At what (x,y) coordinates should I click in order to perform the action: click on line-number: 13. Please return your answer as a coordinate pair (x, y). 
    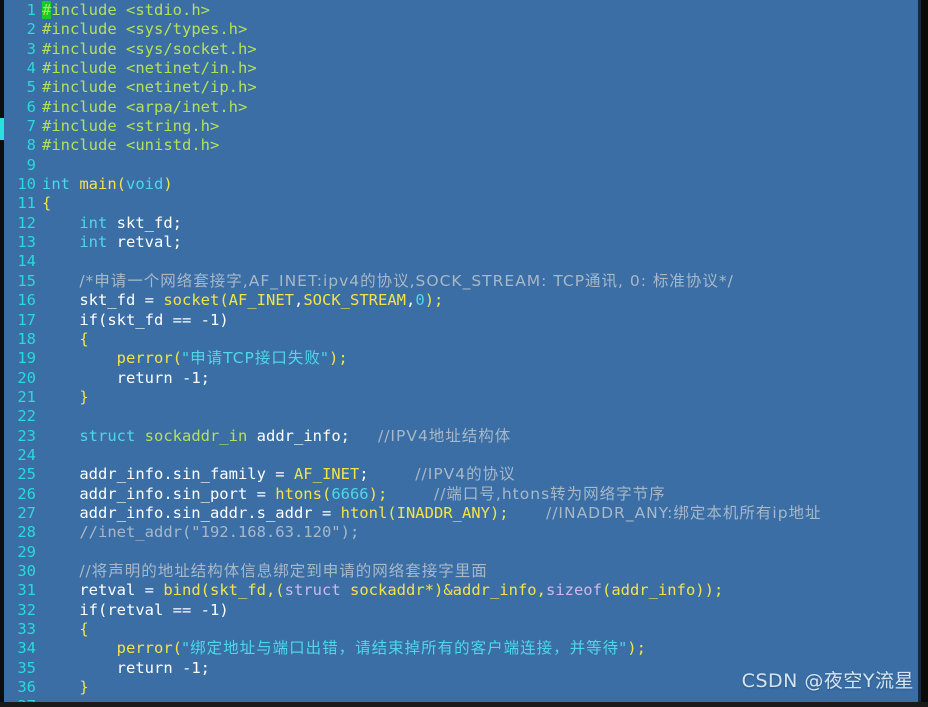
    Looking at the image, I should click on (26, 242).